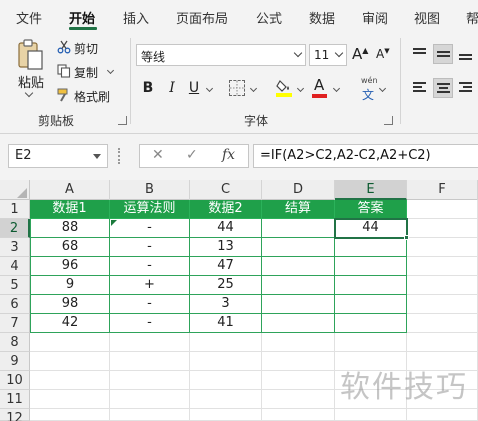 The image size is (478, 421). Describe the element at coordinates (150, 323) in the screenshot. I see `cell-b7: -` at that location.